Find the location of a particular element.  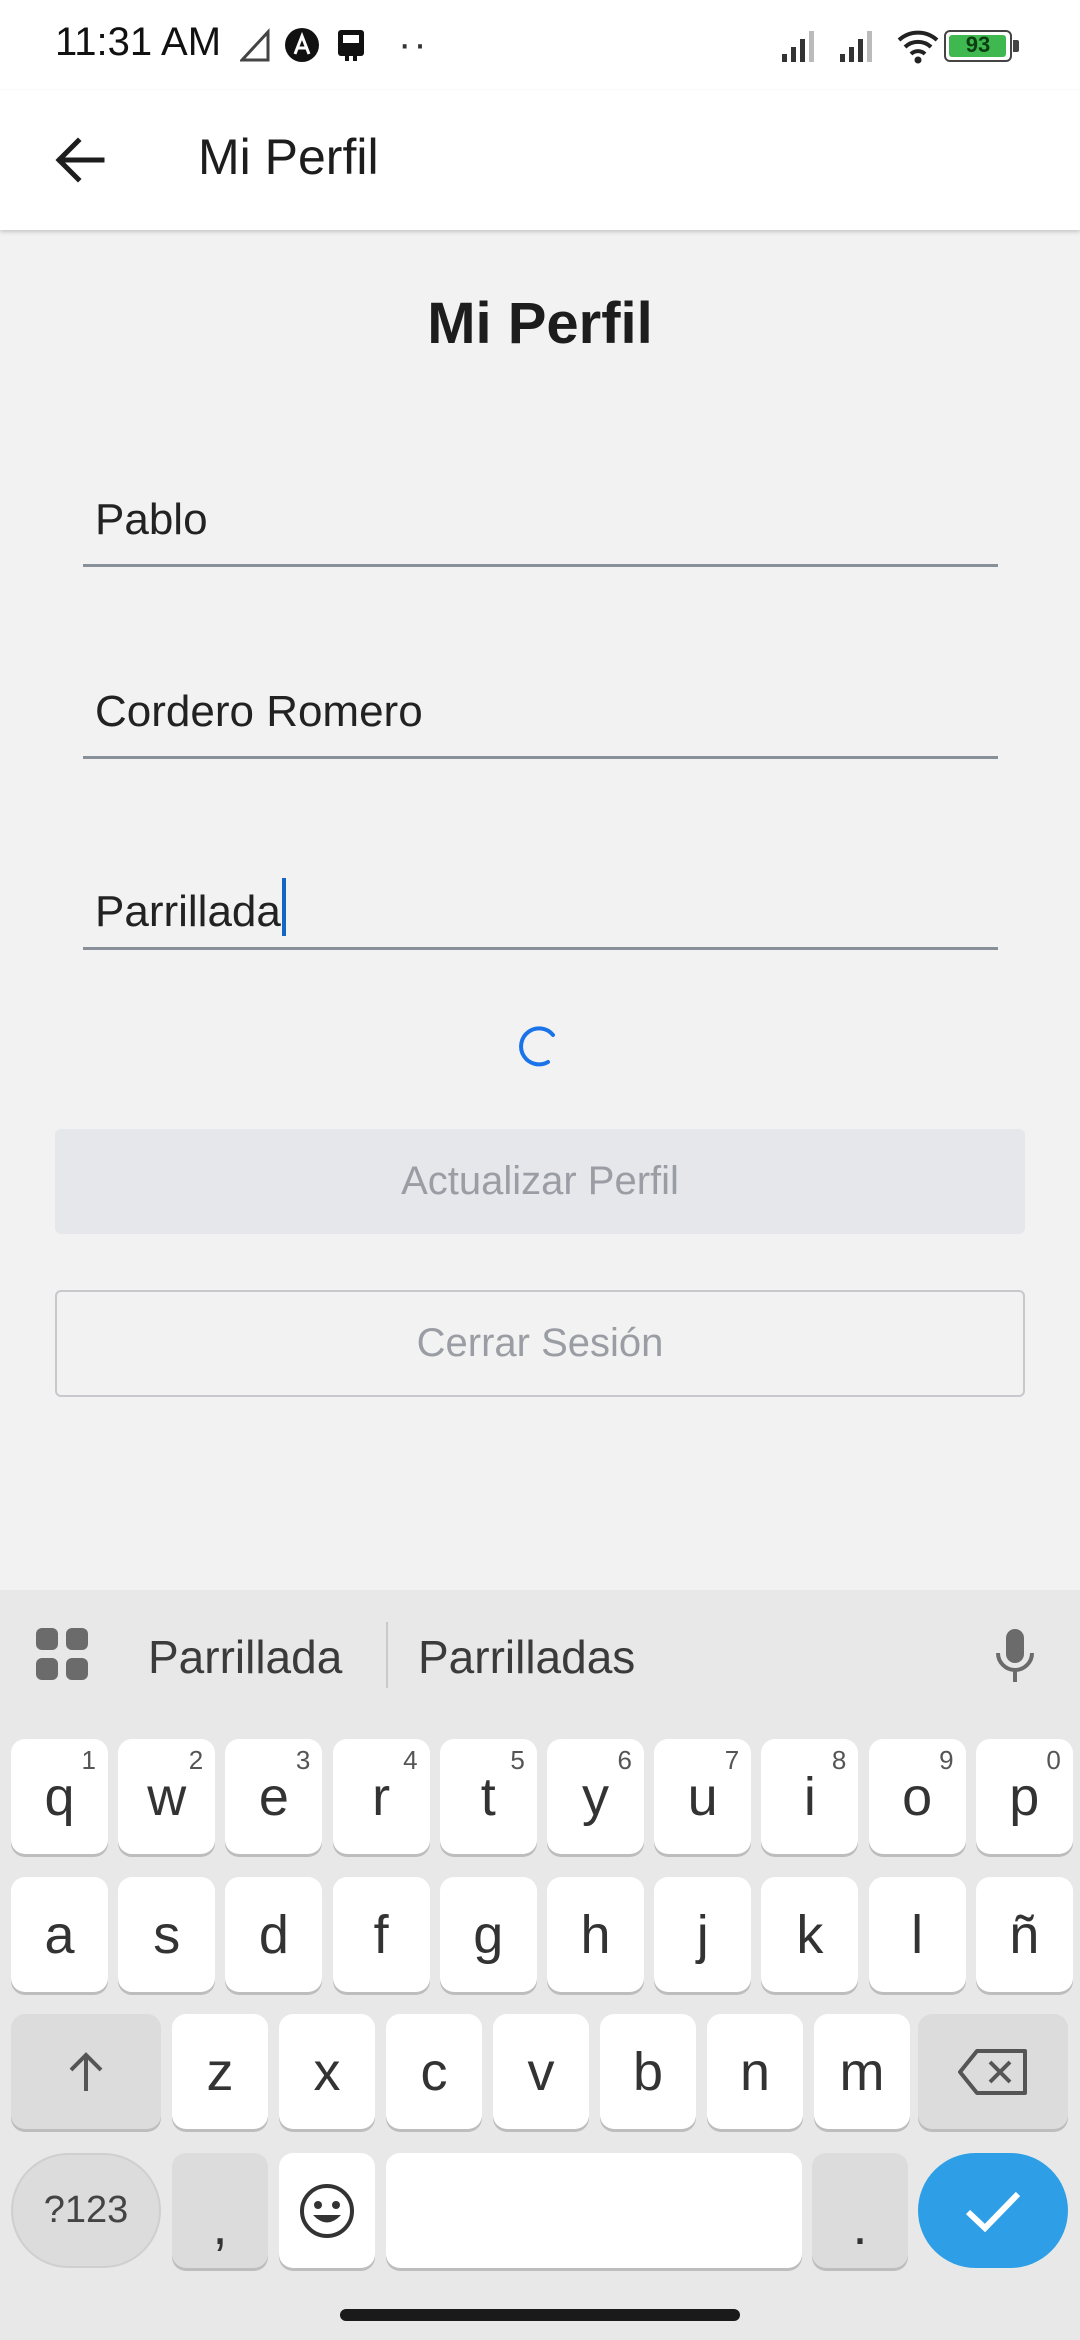

suggestion-divider is located at coordinates (387, 1655).